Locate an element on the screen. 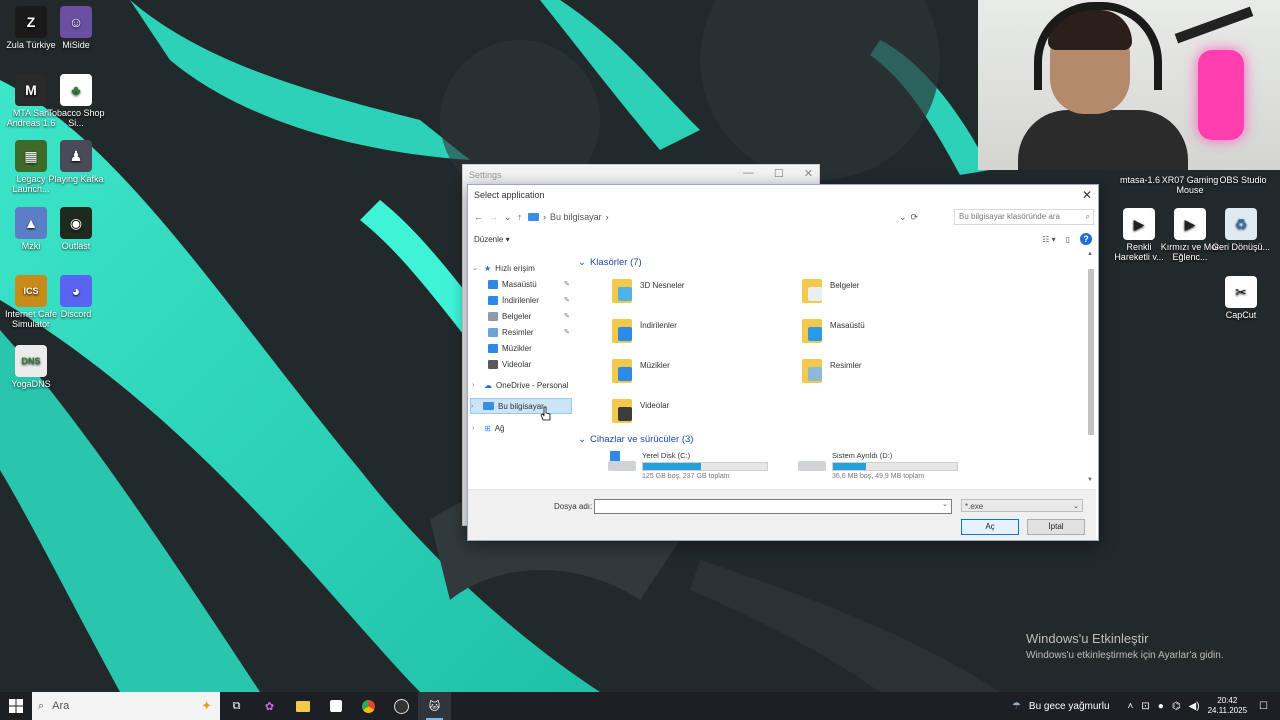 Image resolution: width=1280 pixels, height=720 pixels. copilot-button: ✿ is located at coordinates (269, 706).